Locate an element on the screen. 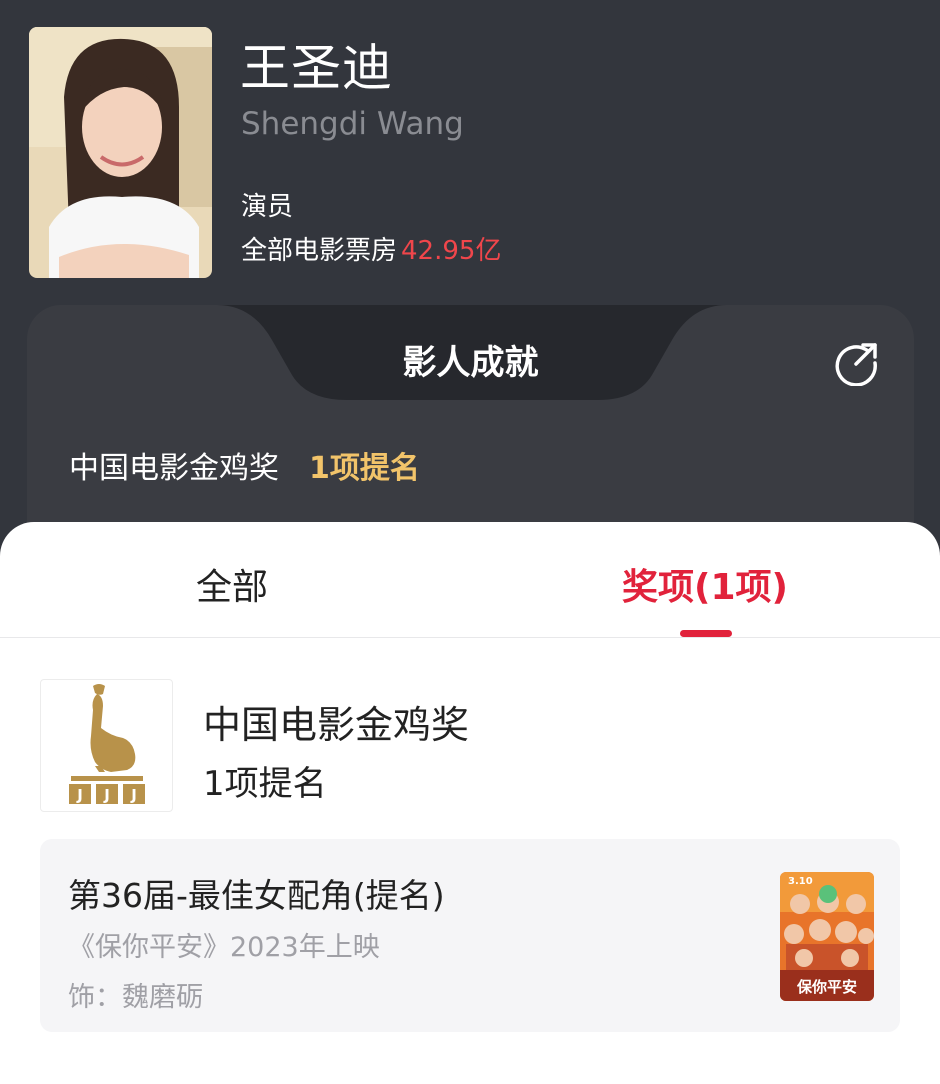  share-icon is located at coordinates (857, 363).